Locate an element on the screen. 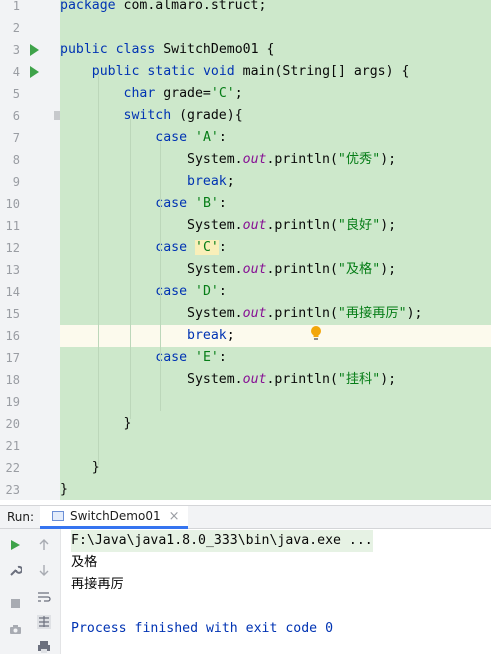  code-line: 9 break; is located at coordinates (245, 182).